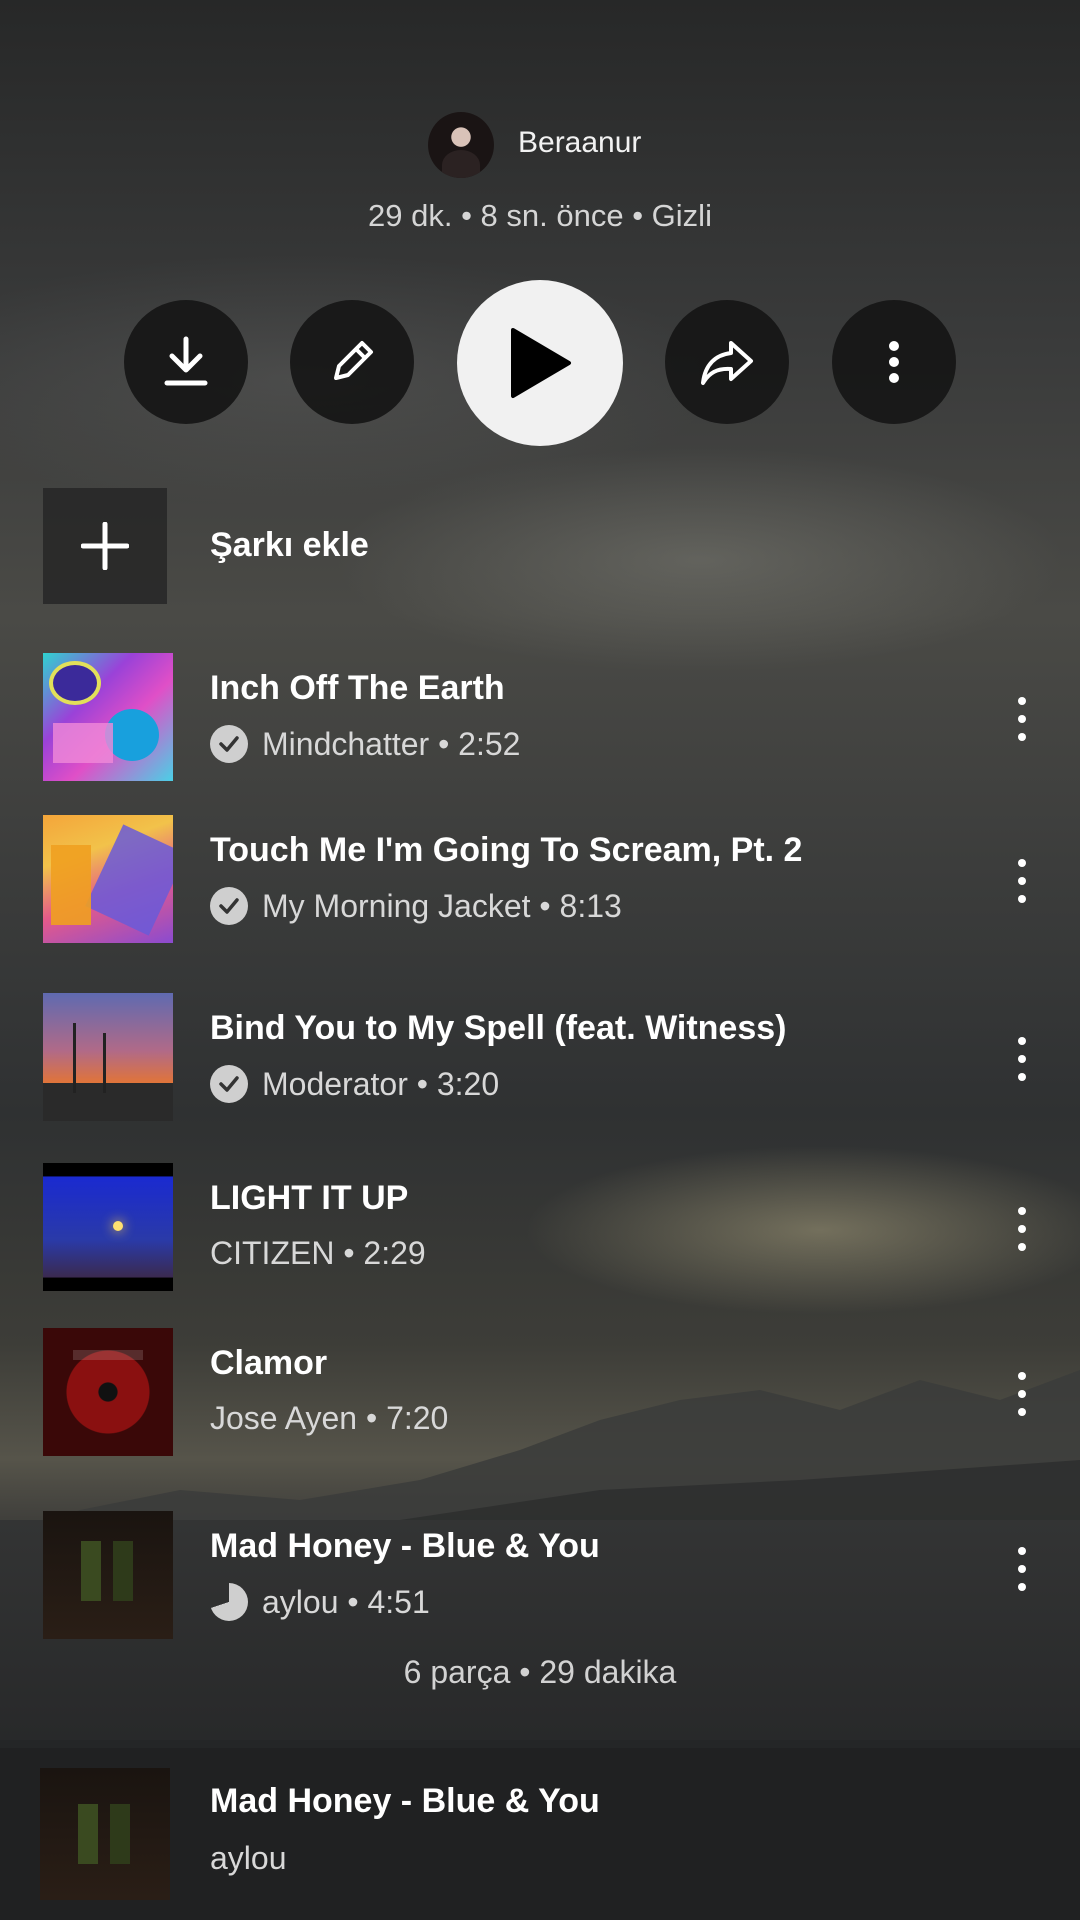  I want to click on playlist-summary: 6 parça • 29 dakika, so click(540, 1672).